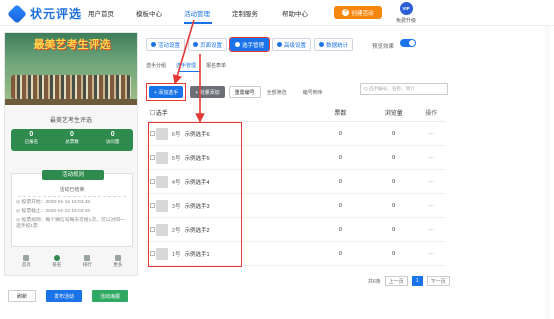  I want to click on button-label: 数据统计, so click(337, 45).